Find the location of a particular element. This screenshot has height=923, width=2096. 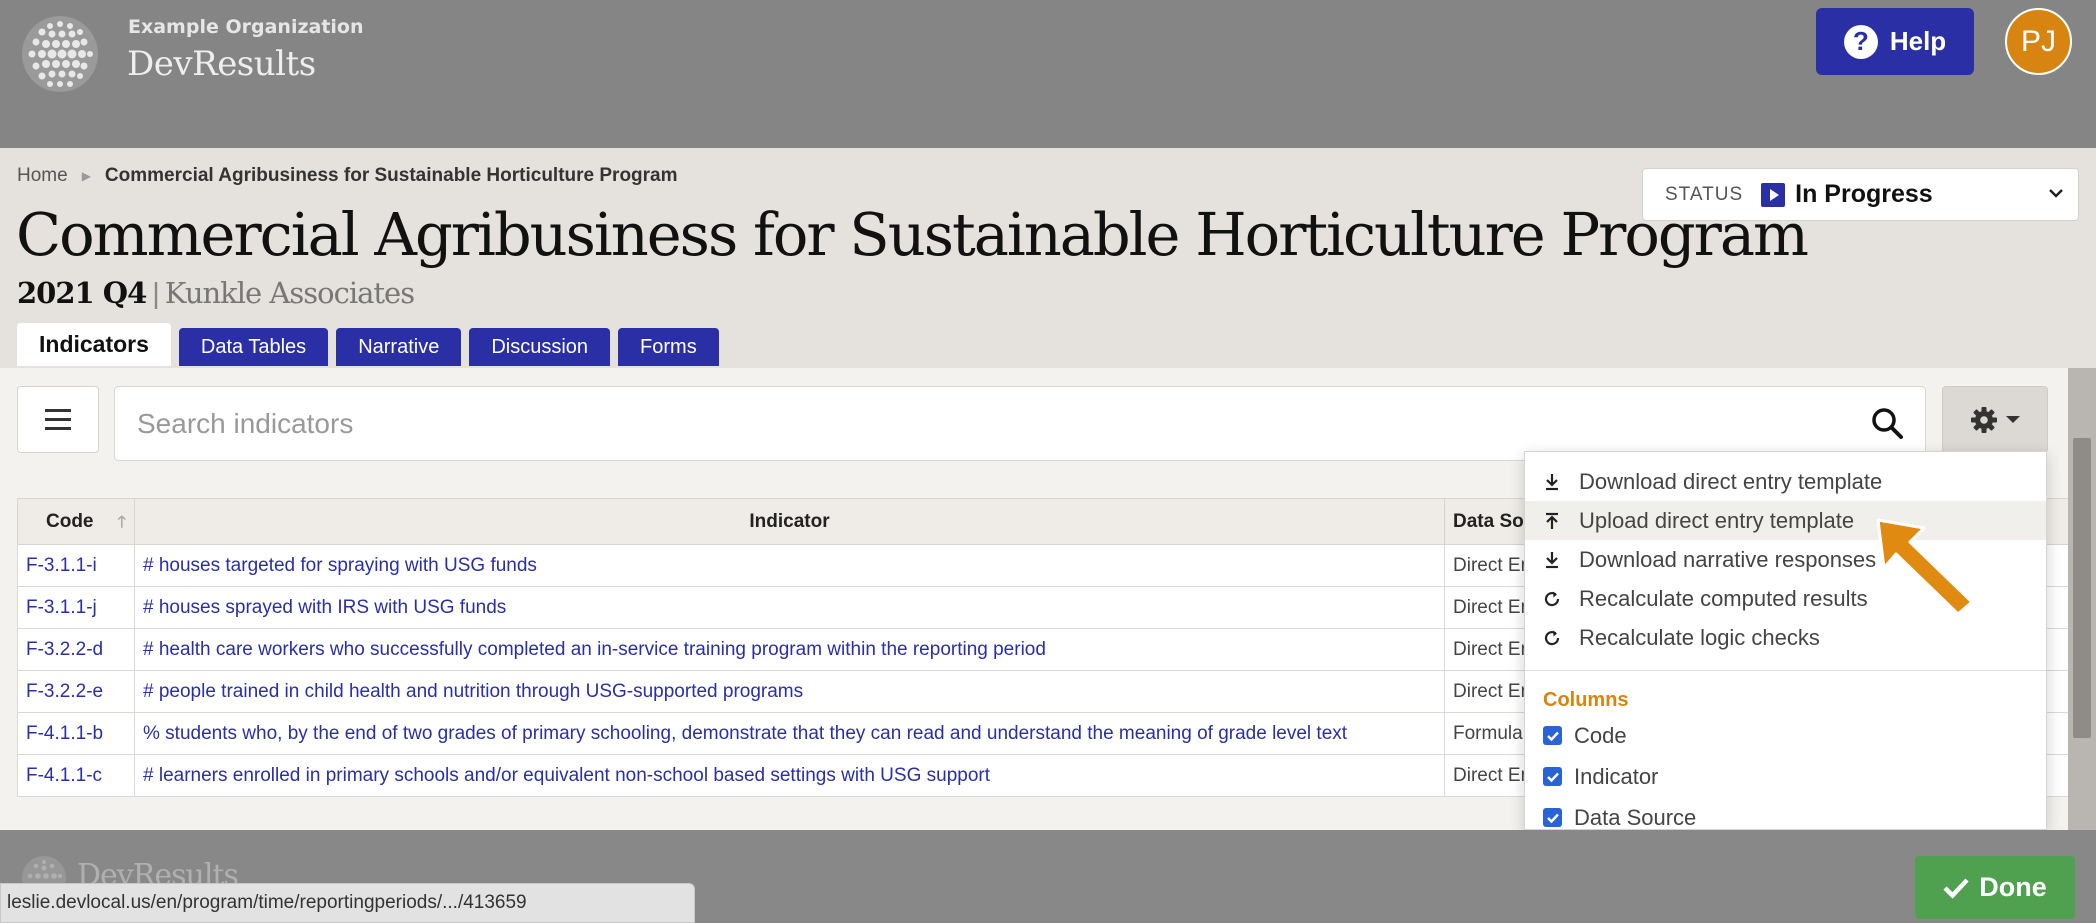

devresults-logo-icon is located at coordinates (60, 54).